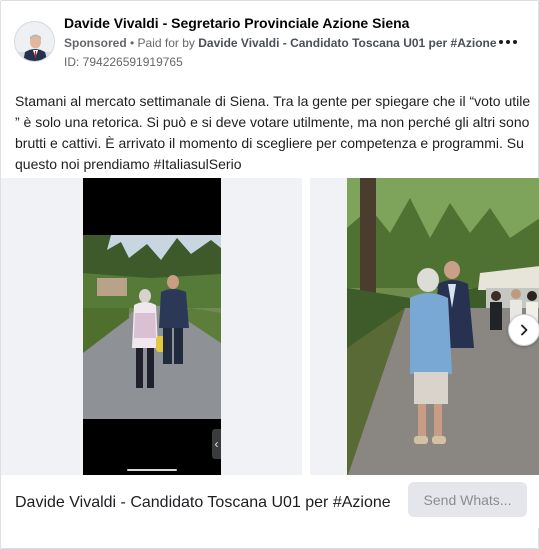 The image size is (539, 549). I want to click on carousel-next-button, so click(523, 330).